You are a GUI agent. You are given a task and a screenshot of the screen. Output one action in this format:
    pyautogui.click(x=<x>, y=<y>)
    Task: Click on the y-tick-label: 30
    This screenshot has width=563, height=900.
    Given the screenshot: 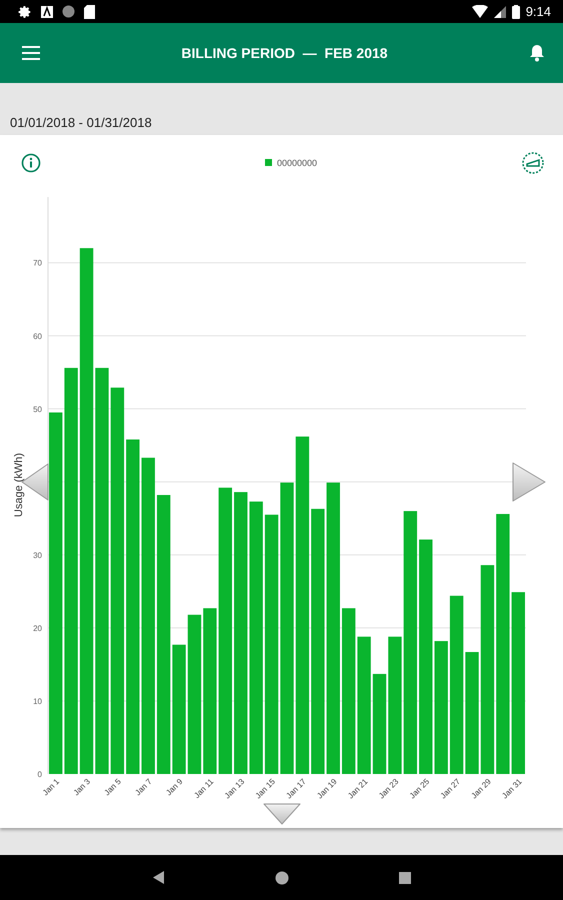 What is the action you would take?
    pyautogui.click(x=37, y=555)
    